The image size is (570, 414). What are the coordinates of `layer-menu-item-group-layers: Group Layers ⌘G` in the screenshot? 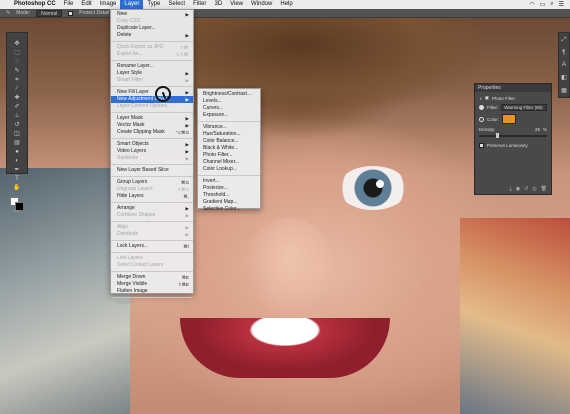 It's located at (152, 182).